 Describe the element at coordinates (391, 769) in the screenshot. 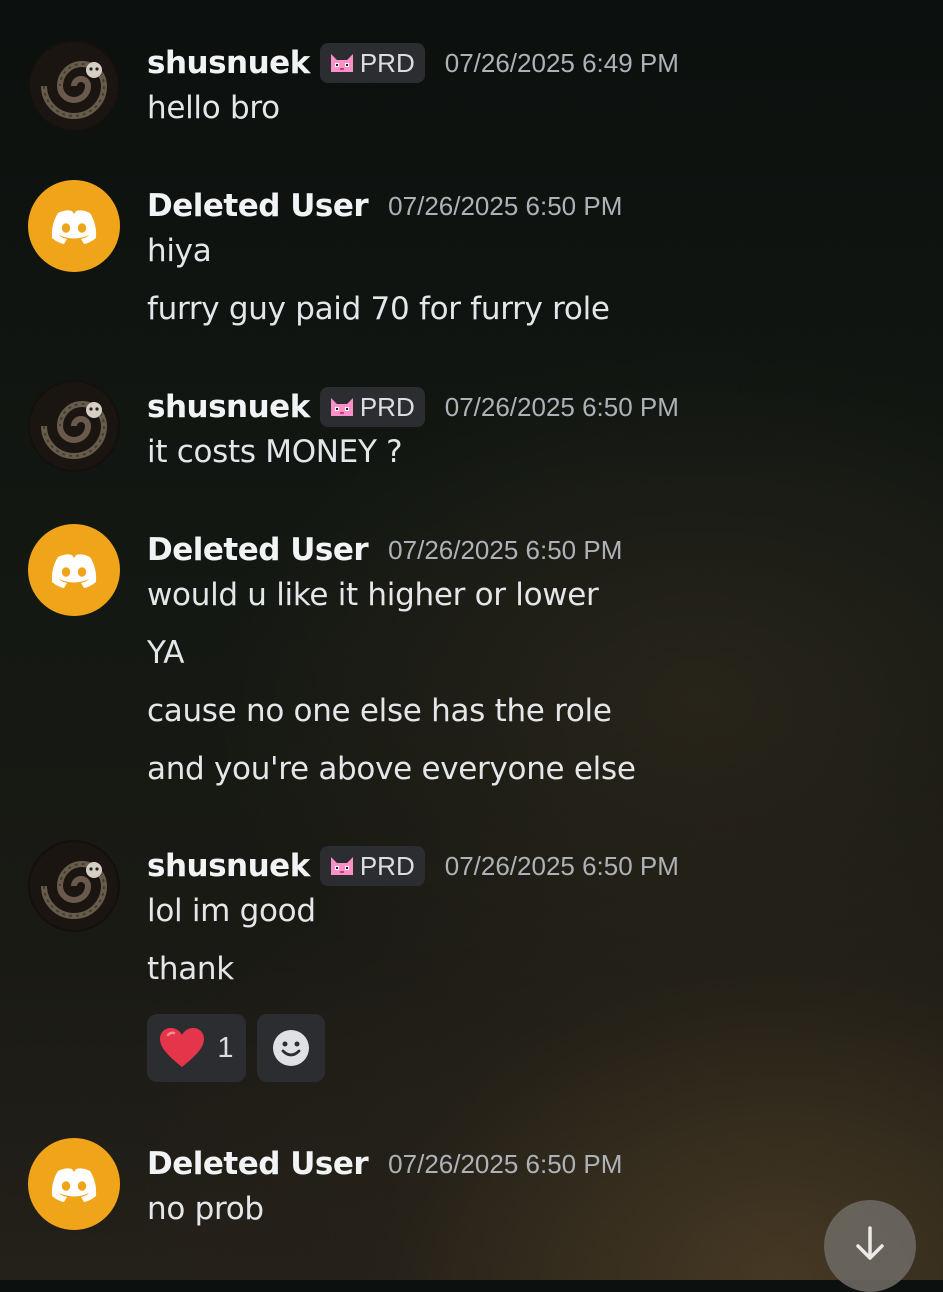

I see `message-text: and you're above everyone else` at that location.